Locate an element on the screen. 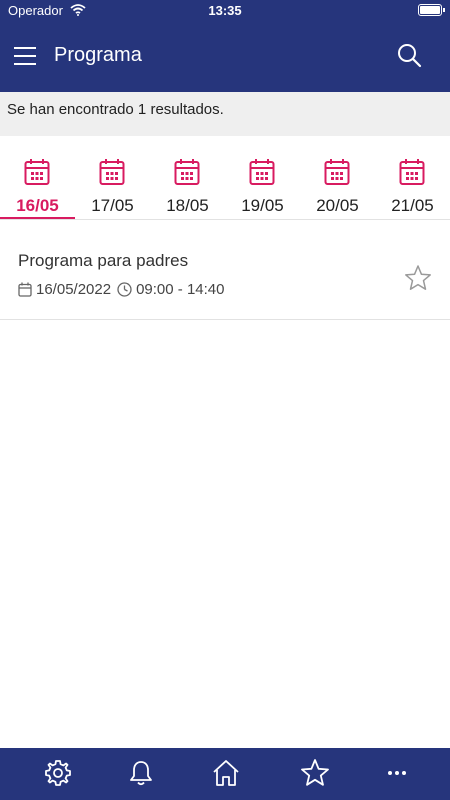  favorite-star-icon is located at coordinates (418, 278).